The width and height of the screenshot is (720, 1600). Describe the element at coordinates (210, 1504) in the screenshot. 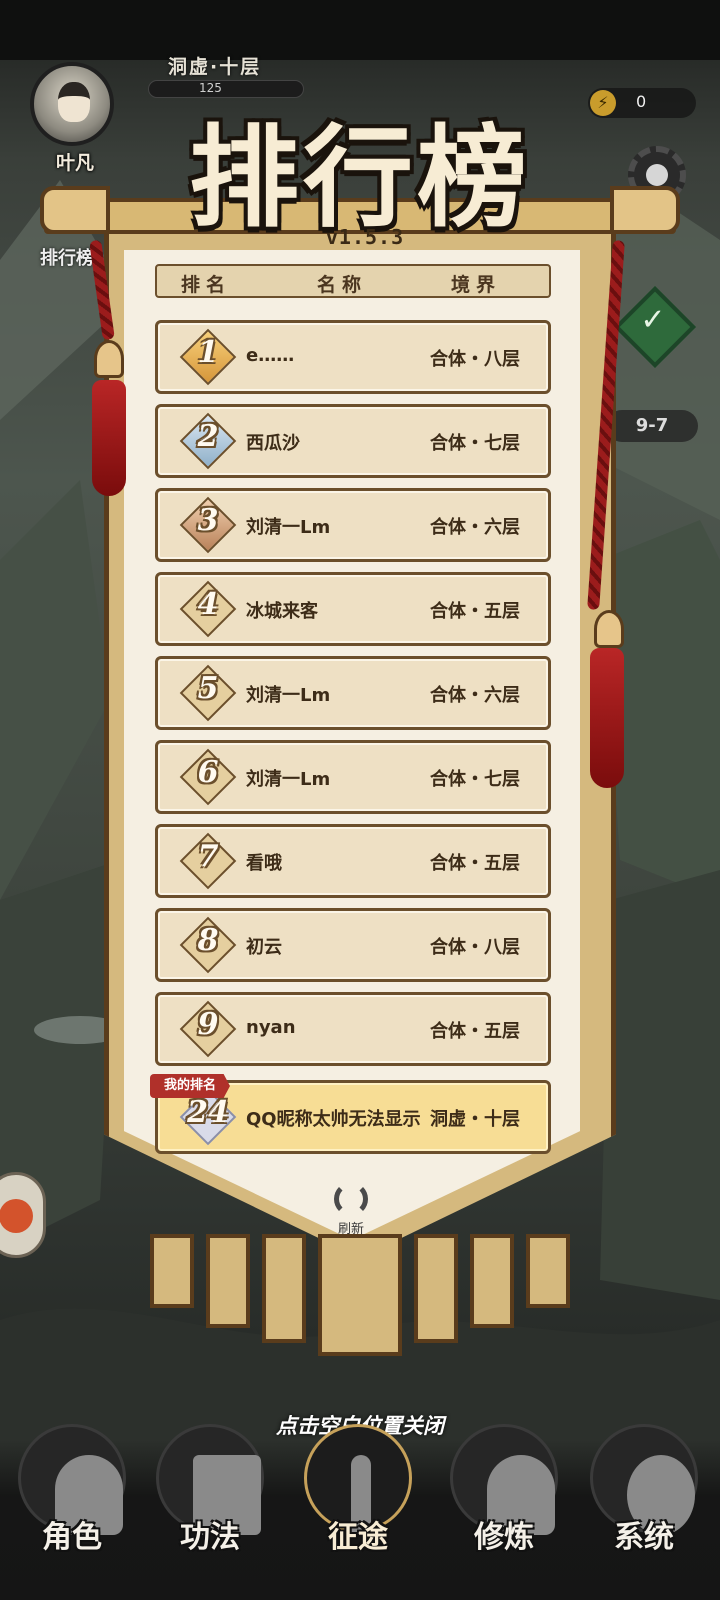

I see `nav-skills: 功法` at that location.